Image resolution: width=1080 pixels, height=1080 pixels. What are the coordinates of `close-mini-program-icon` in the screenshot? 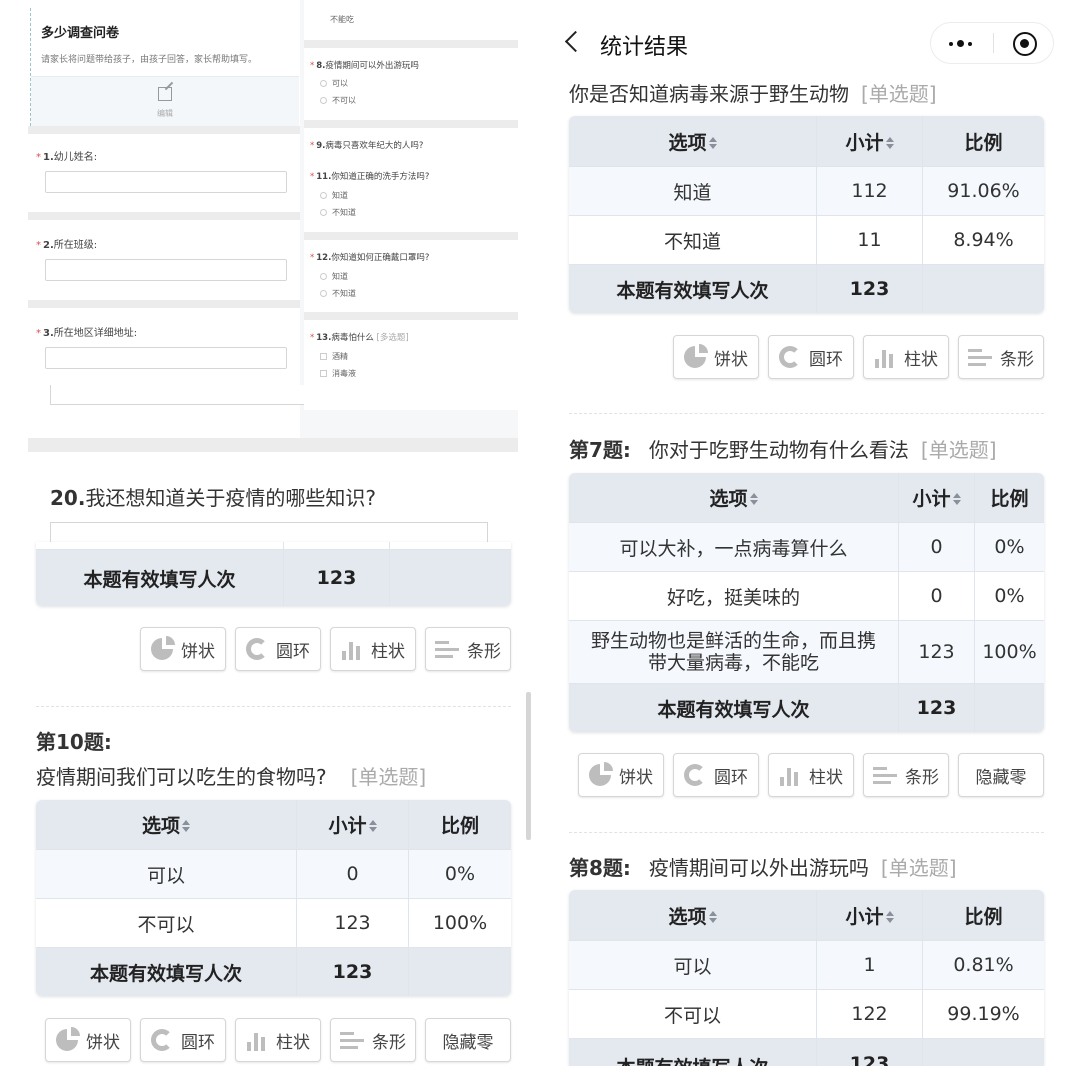 It's located at (1025, 44).